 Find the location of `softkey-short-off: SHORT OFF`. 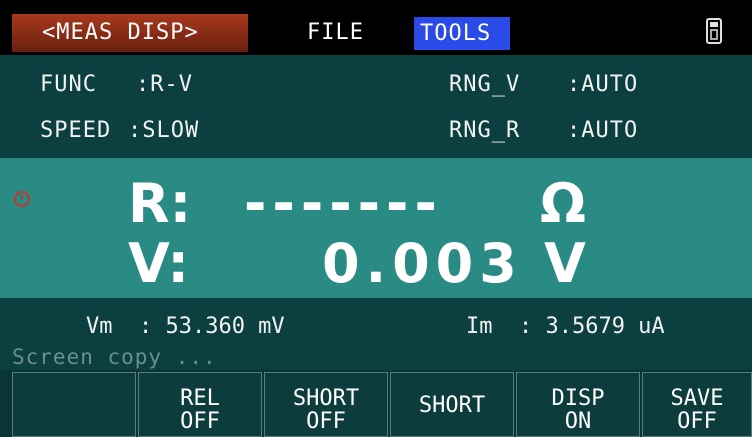

softkey-short-off: SHORT OFF is located at coordinates (326, 404).